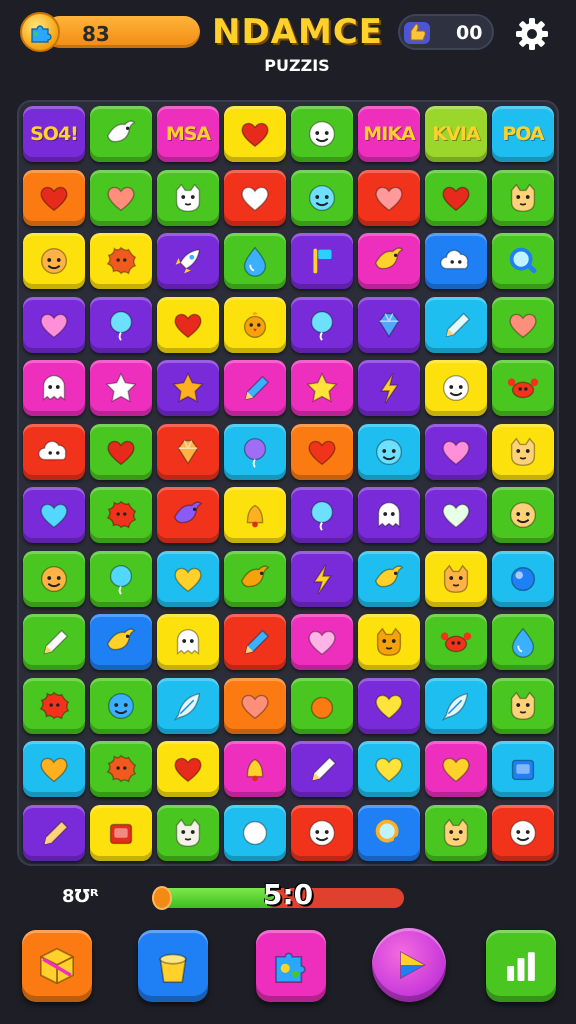  I want to click on tile: MSA, so click(188, 134).